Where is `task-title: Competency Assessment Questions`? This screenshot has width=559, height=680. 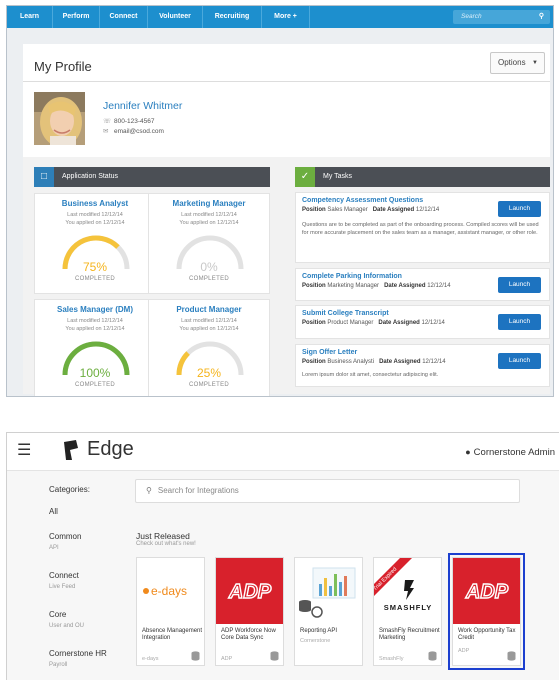 task-title: Competency Assessment Questions is located at coordinates (362, 200).